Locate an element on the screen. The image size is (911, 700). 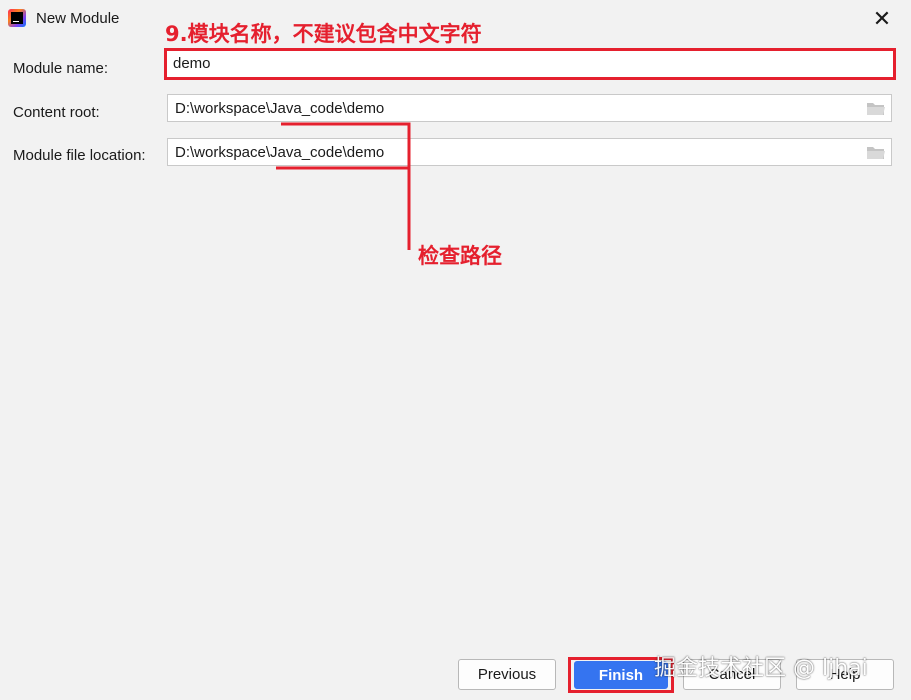
annotation-line-content-root is located at coordinates (346, 186).